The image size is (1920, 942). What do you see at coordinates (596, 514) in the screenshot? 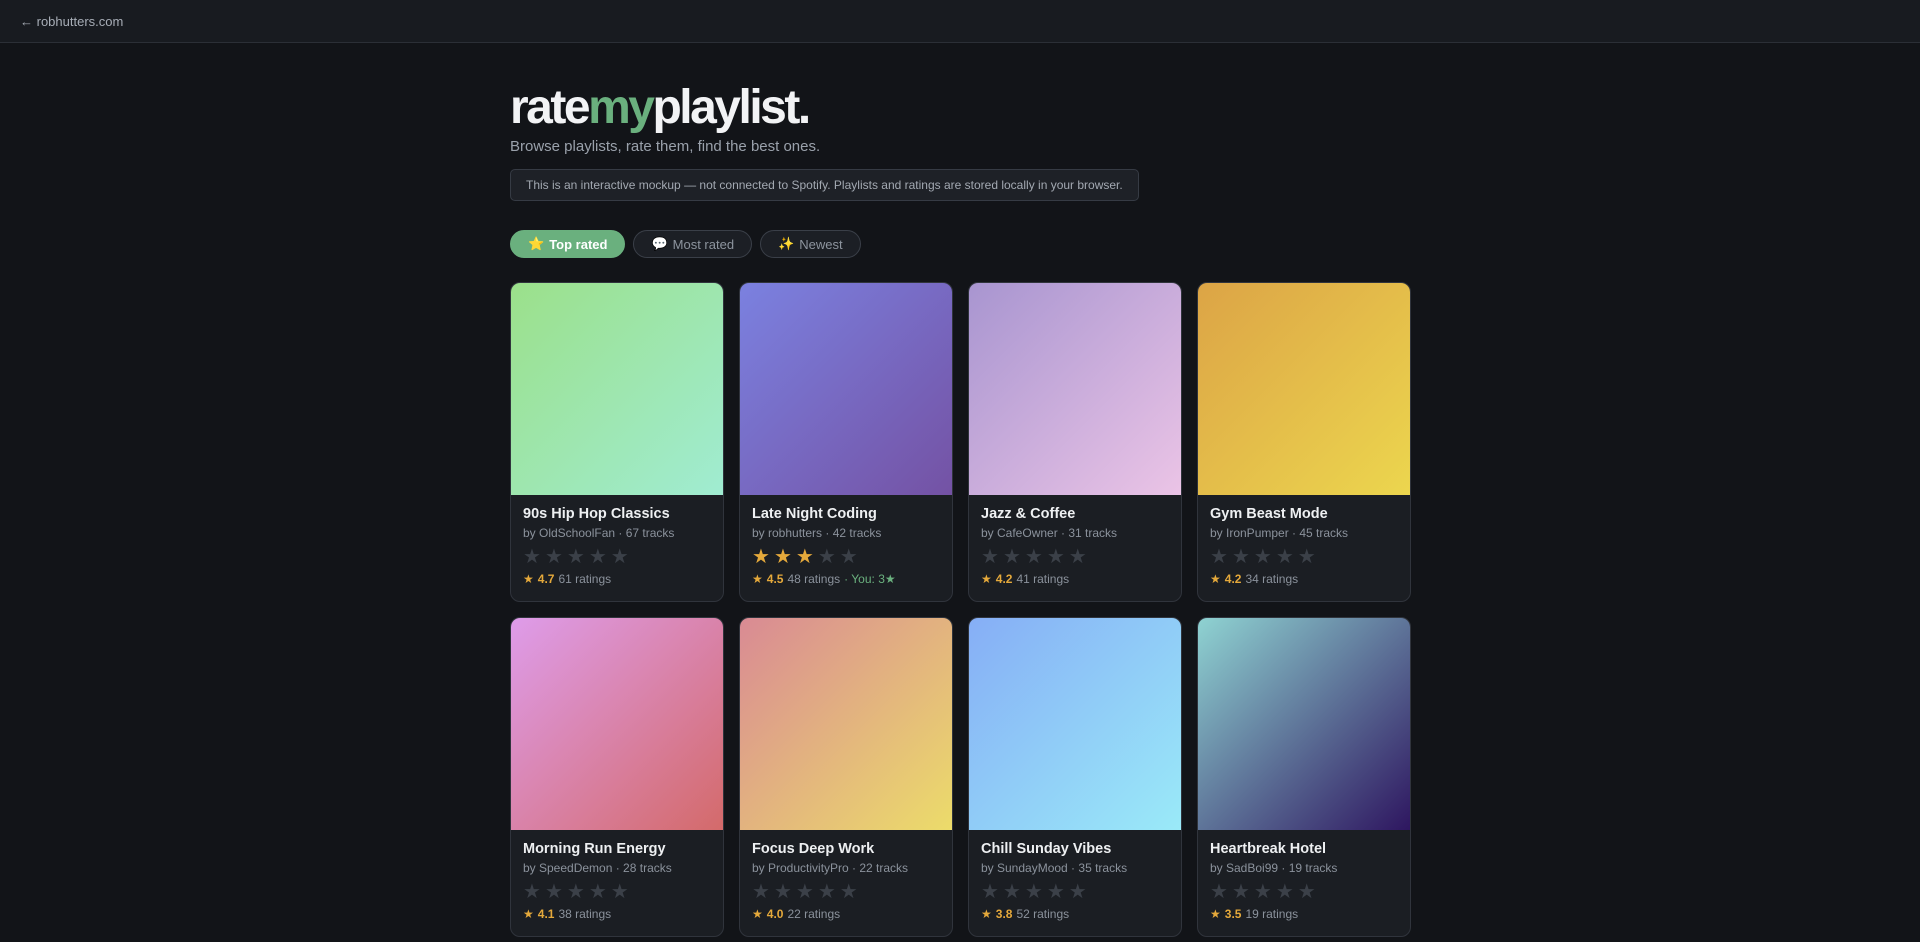
I see `playlist-title: 90s Hip Hop Classics` at bounding box center [596, 514].